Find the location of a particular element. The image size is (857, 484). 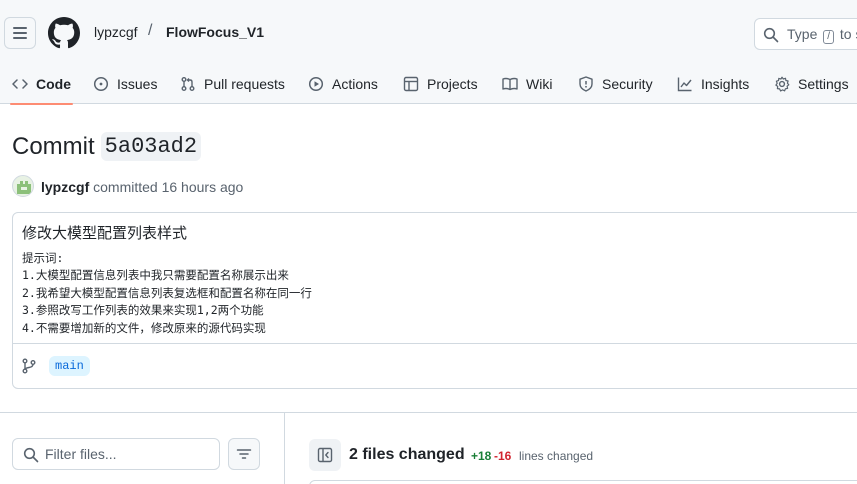

search-suffix: to s is located at coordinates (848, 34).